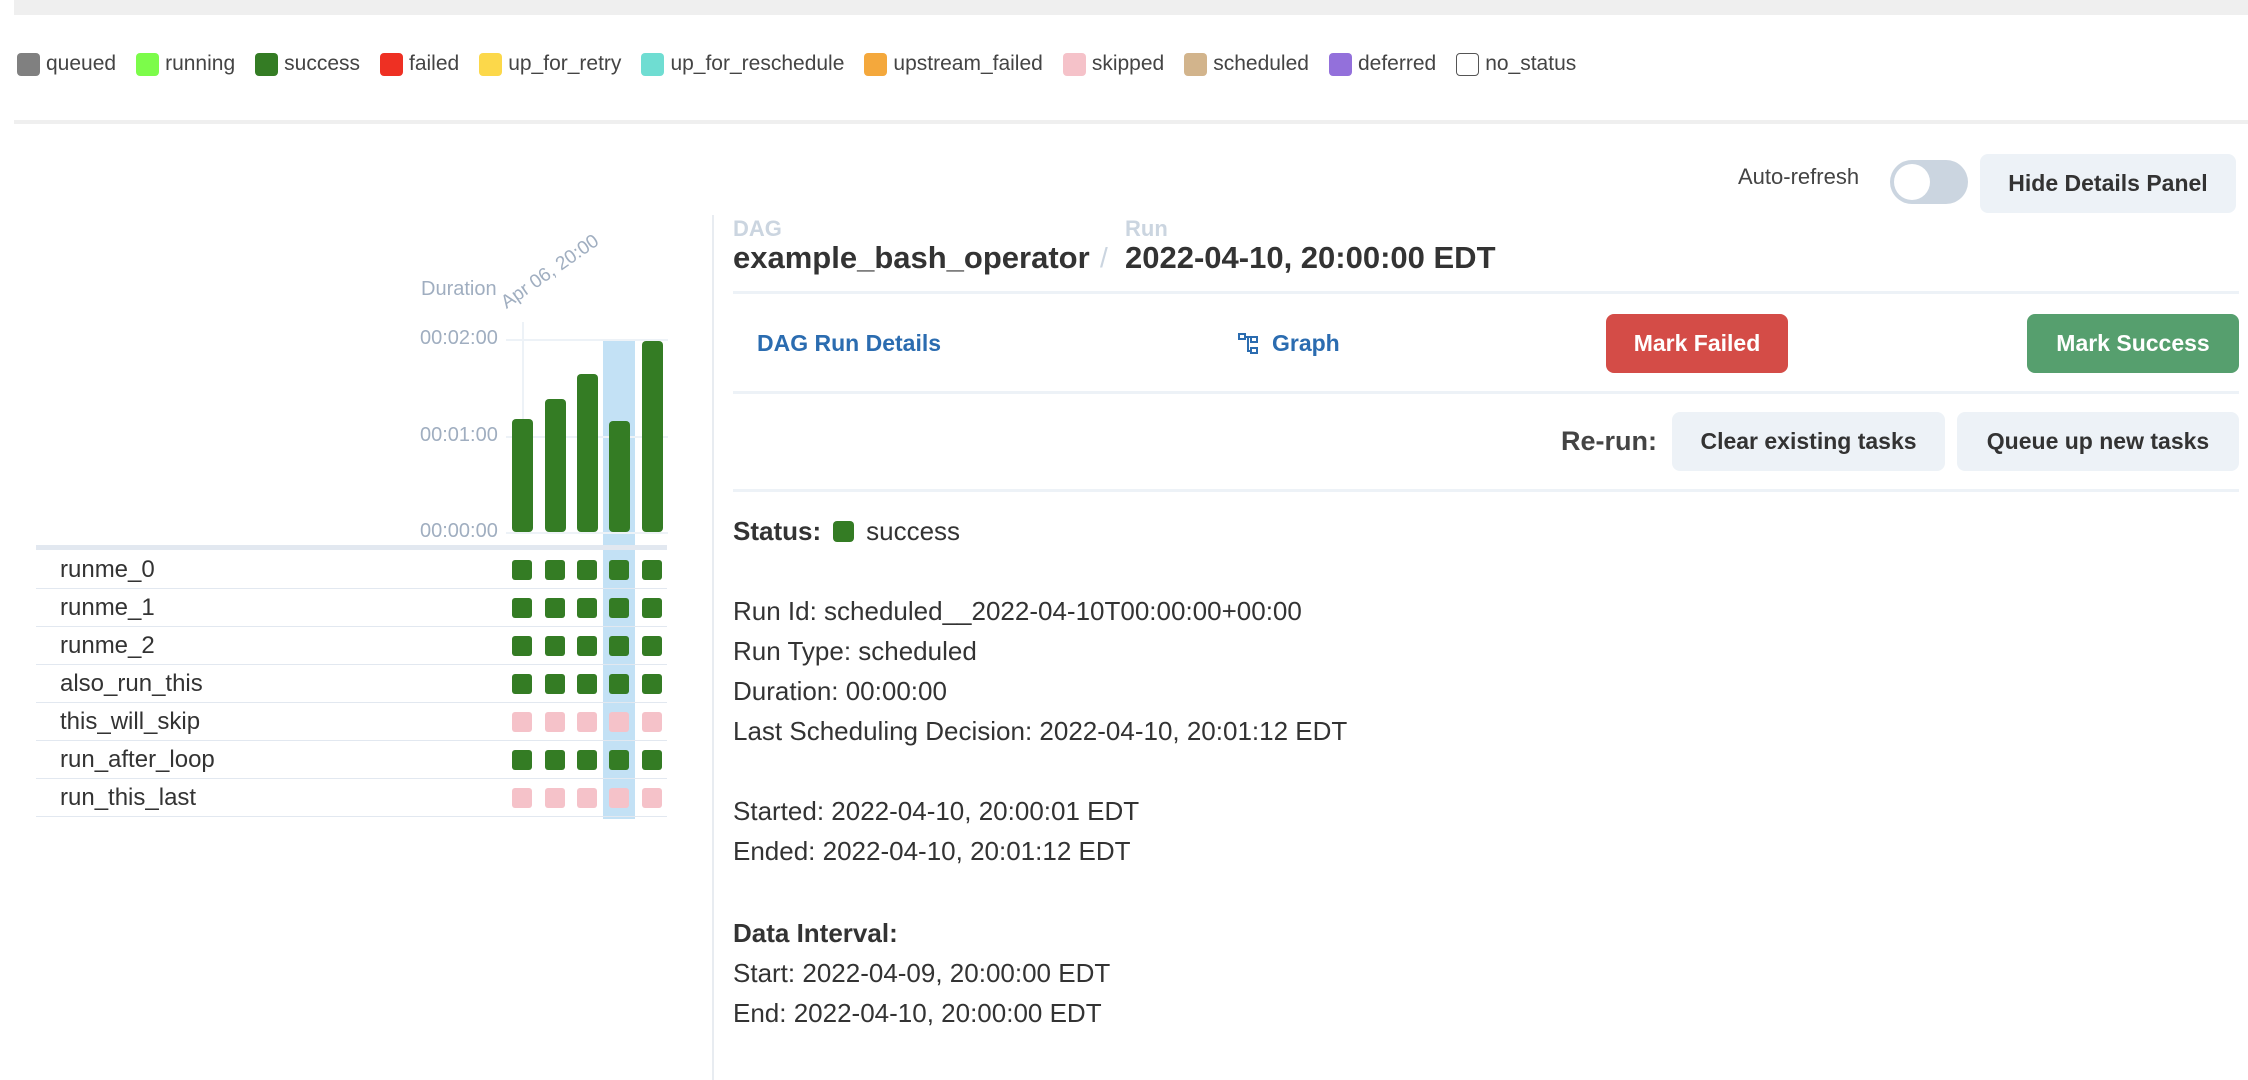  Describe the element at coordinates (185, 64) in the screenshot. I see `legend-item-running: running` at that location.